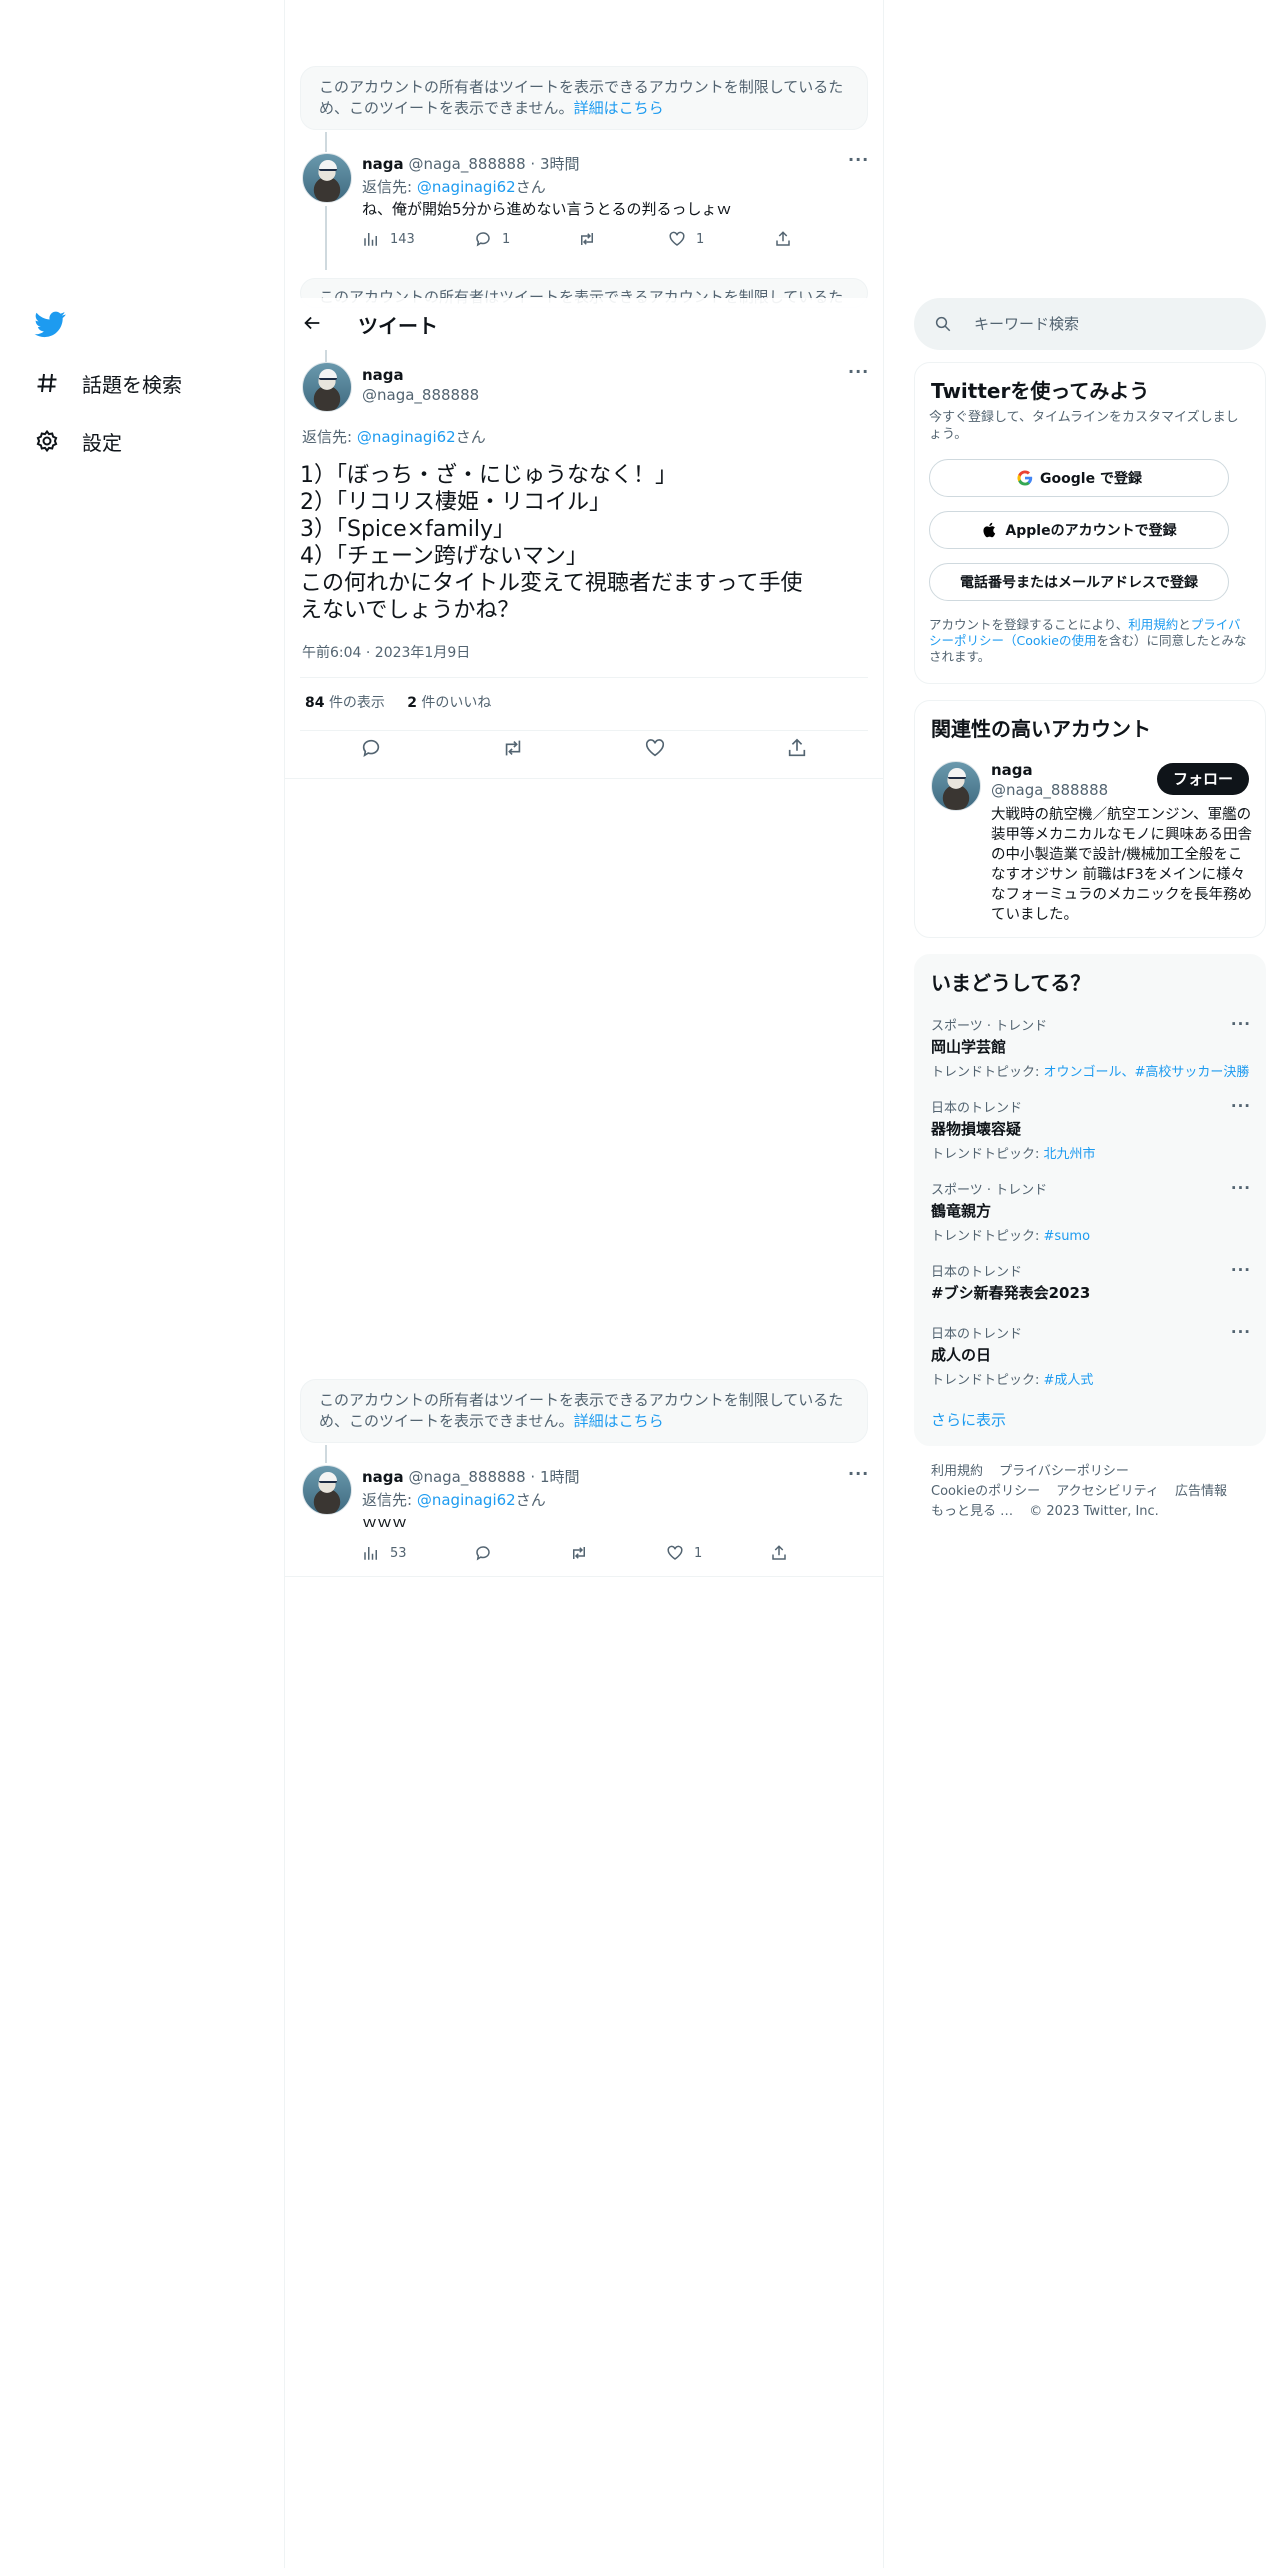 The image size is (1284, 2568). I want to click on trend-topic-link: #成人式, so click(1069, 1380).